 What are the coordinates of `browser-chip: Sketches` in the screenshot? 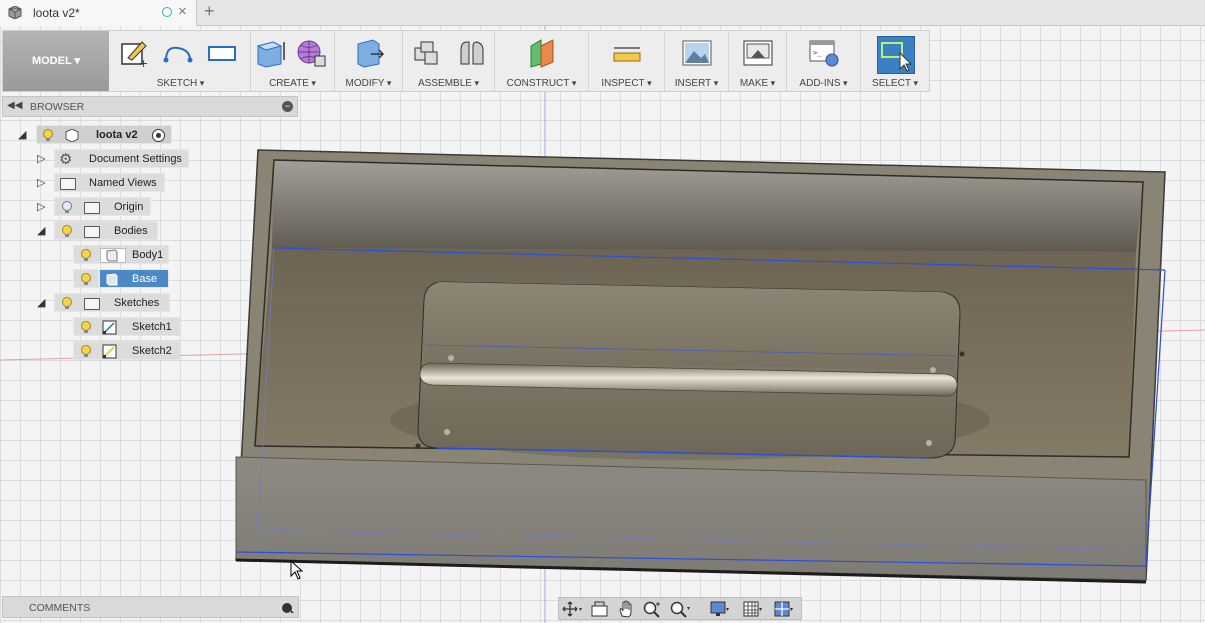 It's located at (112, 302).